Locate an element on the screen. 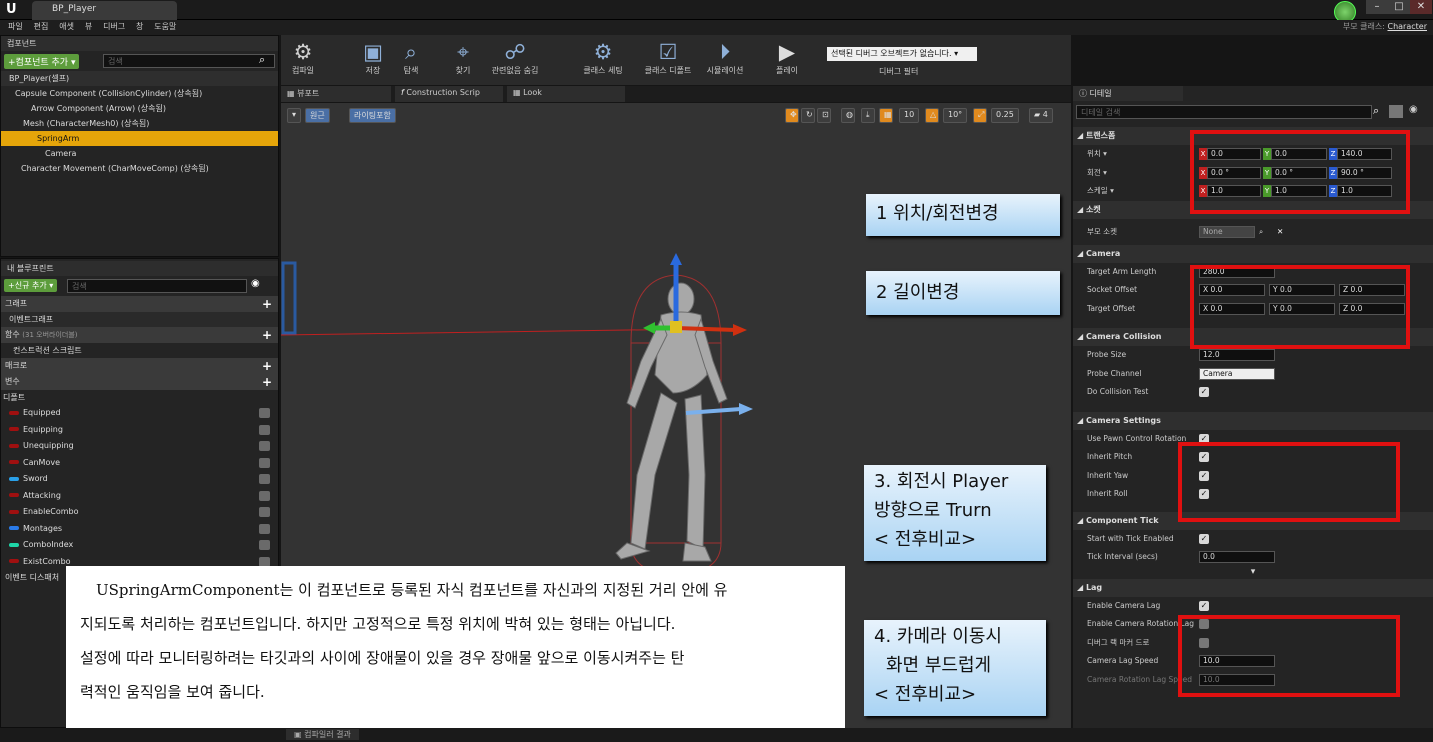  variable-item: Montages is located at coordinates (139, 529).